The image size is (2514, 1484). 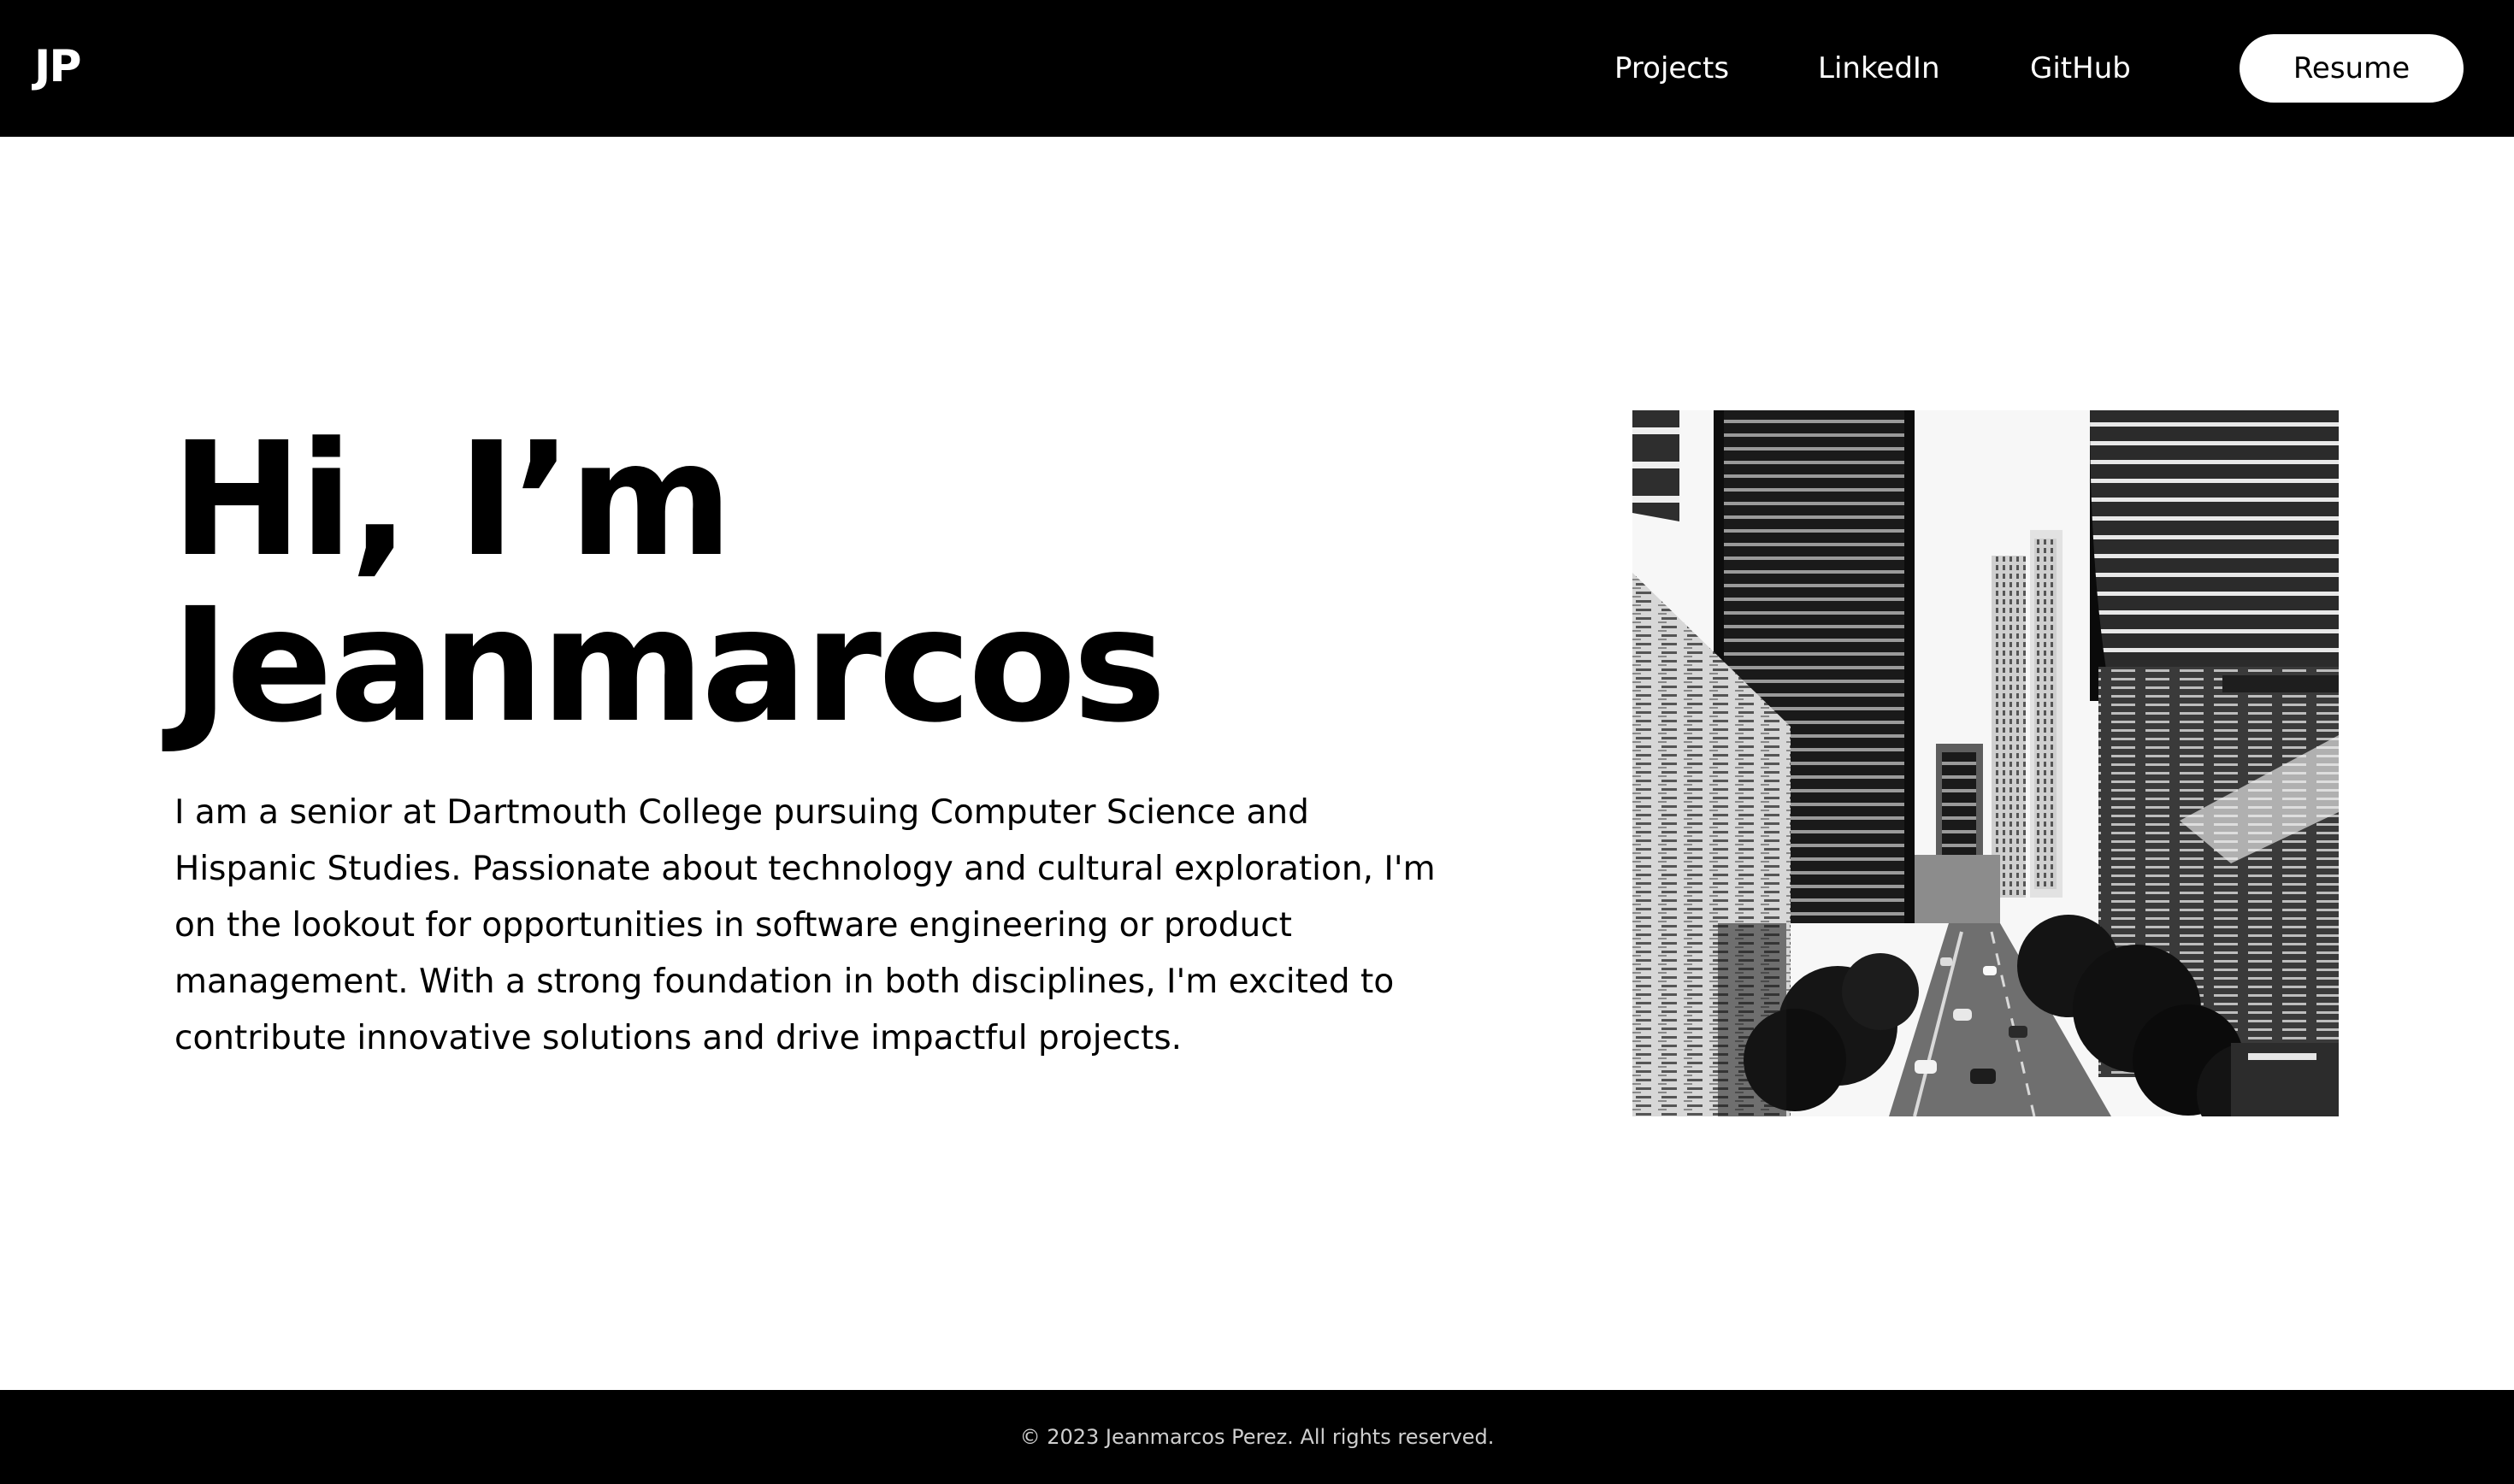 I want to click on top-navigation-bar: JP Projects LinkedIn GitHub Resume, so click(x=1257, y=68).